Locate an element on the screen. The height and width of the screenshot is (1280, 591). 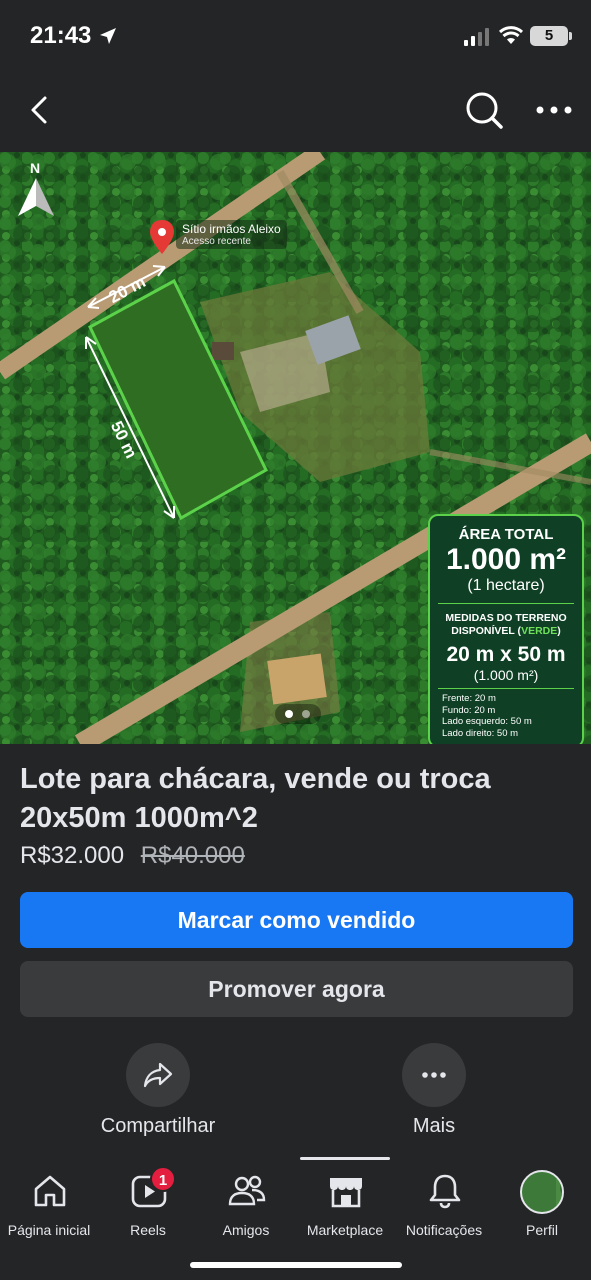
listing-old-price: R$40.000 is located at coordinates (192, 855).